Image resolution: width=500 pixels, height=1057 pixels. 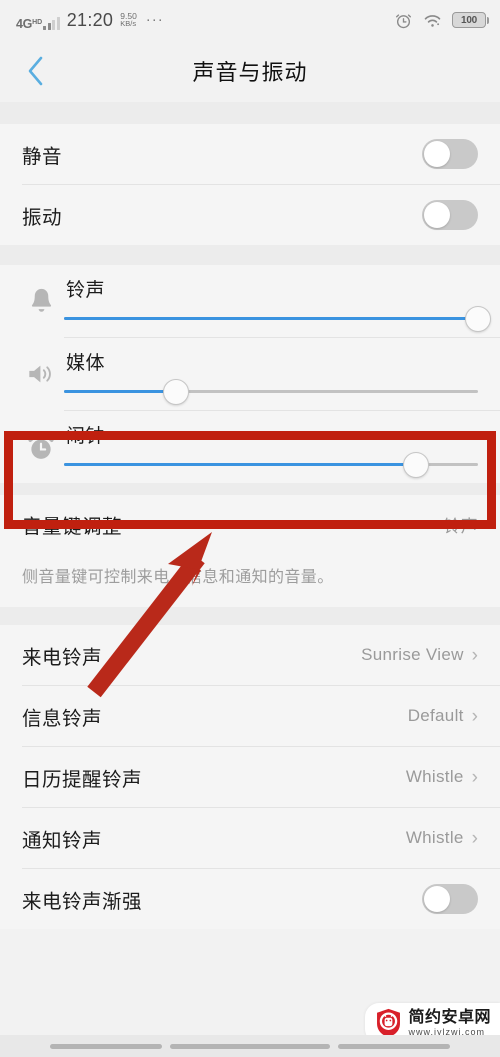 I want to click on nav-home-gesture-pill, so click(x=250, y=1046).